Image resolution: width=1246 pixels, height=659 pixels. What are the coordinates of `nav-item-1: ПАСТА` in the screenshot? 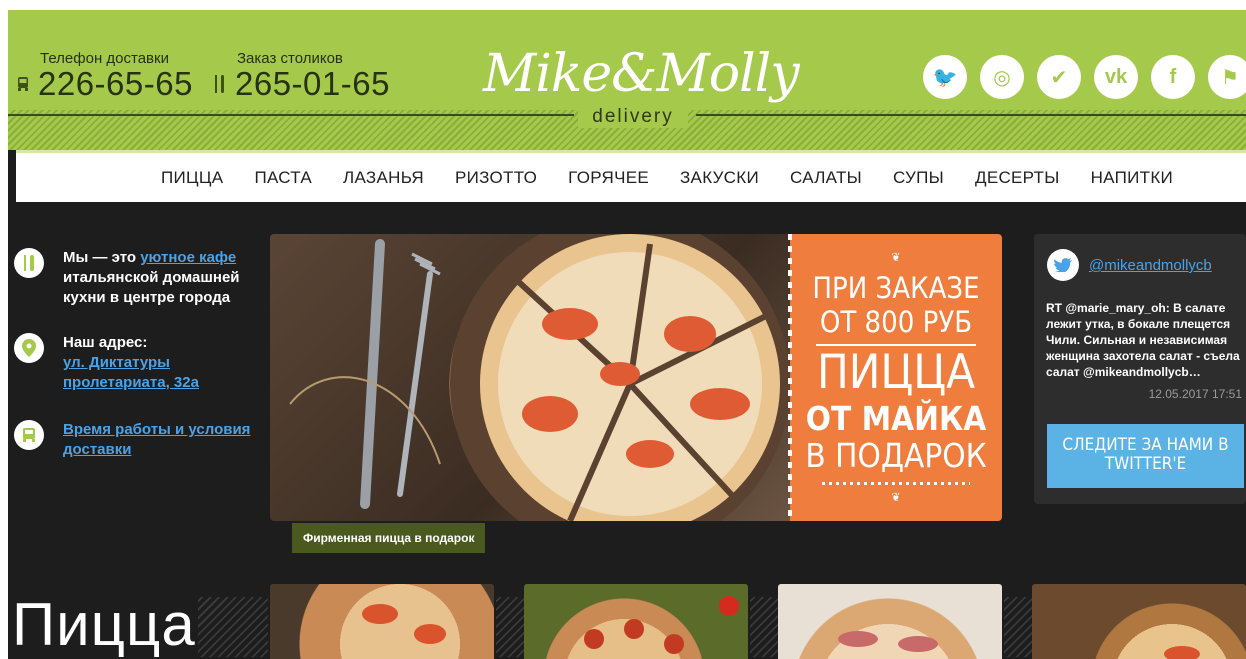 It's located at (283, 178).